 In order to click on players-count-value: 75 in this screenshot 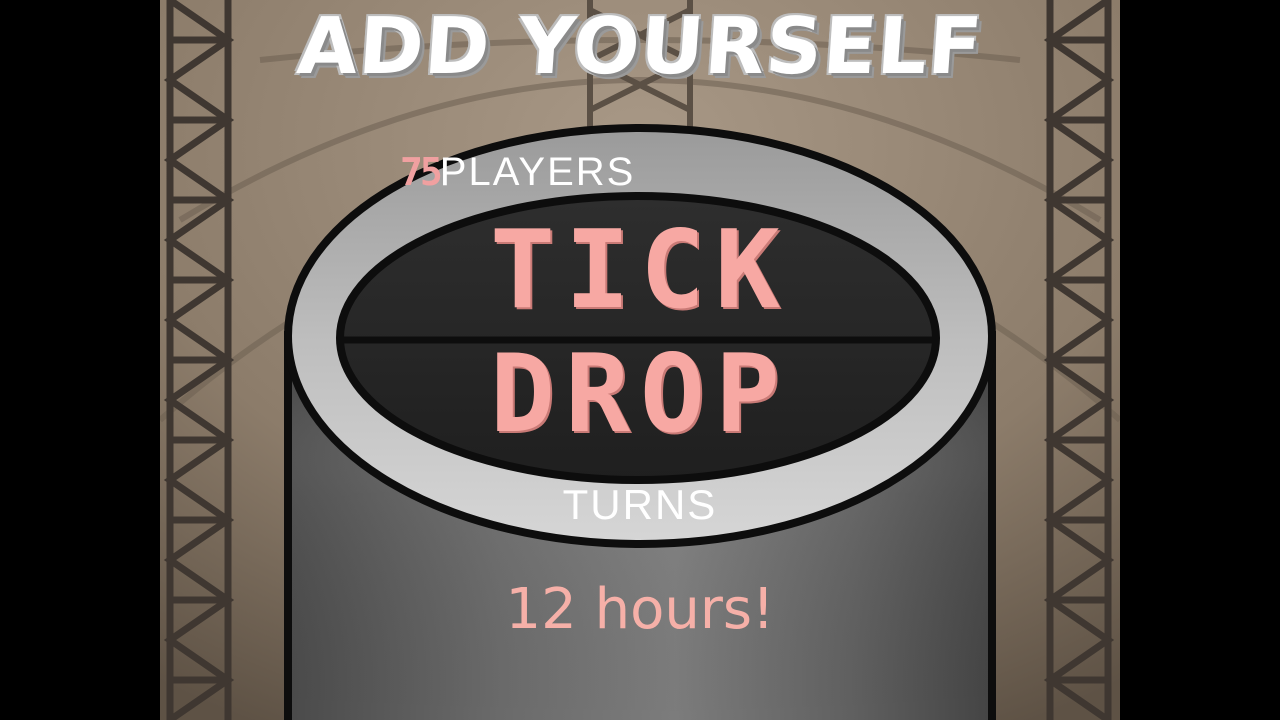, I will do `click(421, 172)`.